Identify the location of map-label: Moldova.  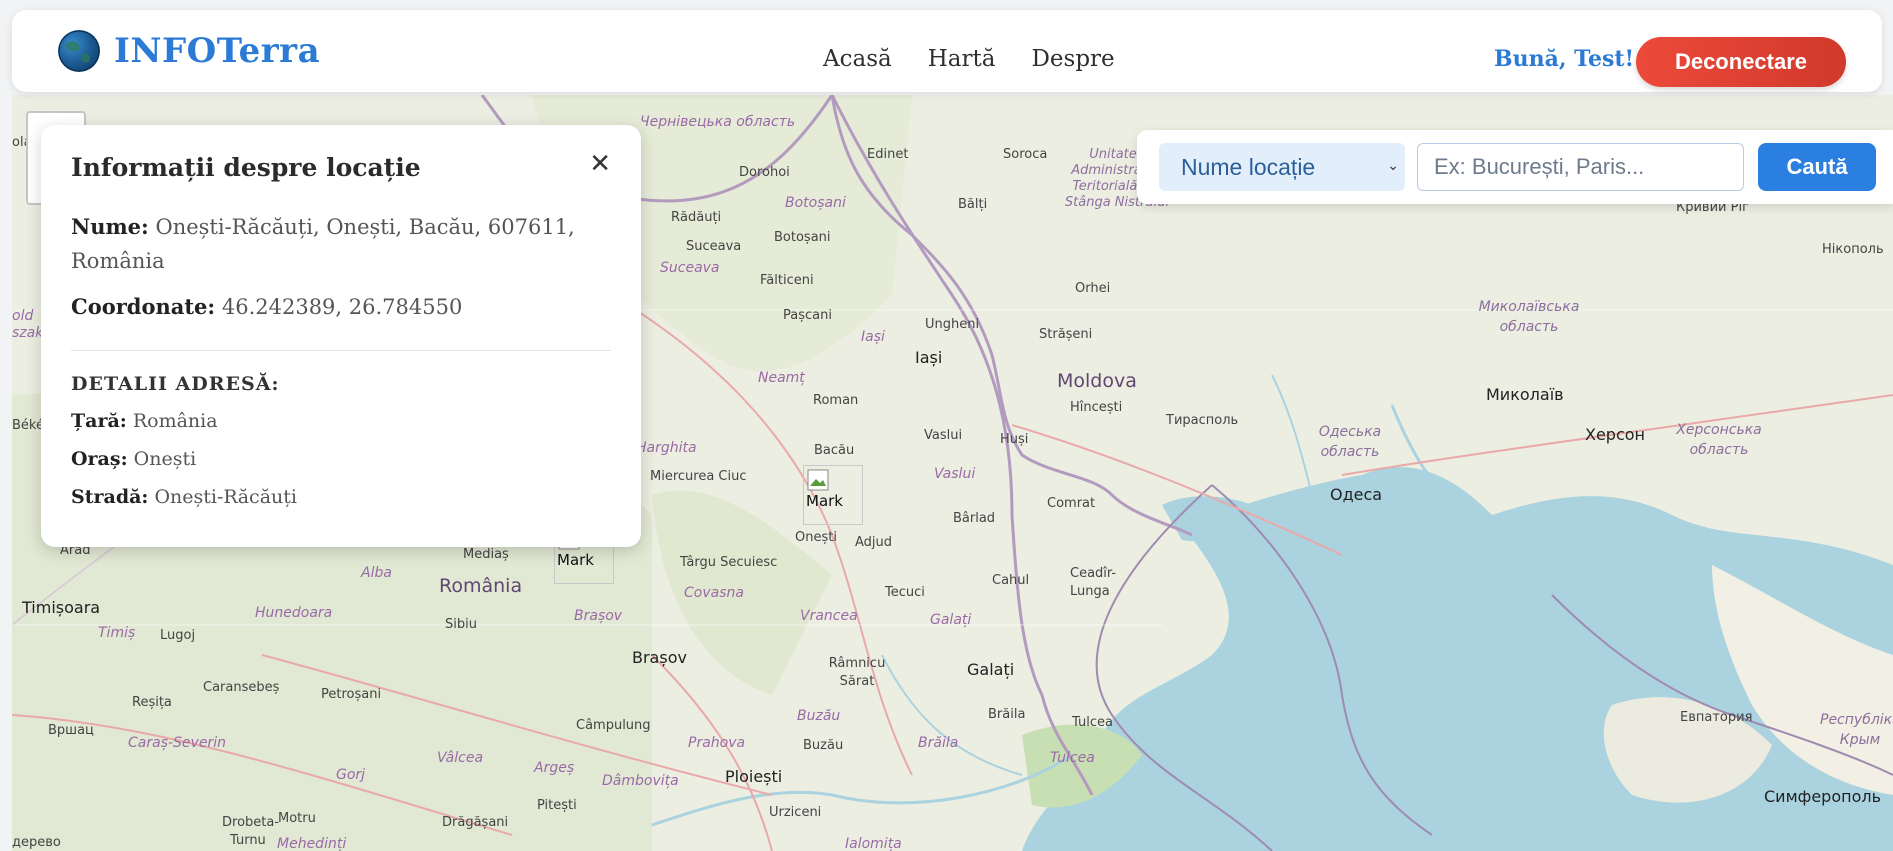
(1097, 381).